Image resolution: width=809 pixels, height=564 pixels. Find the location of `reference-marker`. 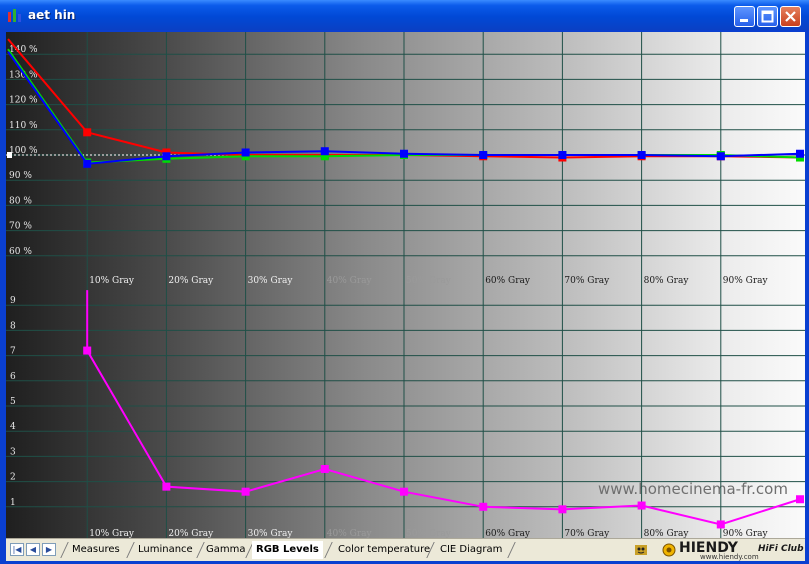

reference-marker is located at coordinates (9, 155).